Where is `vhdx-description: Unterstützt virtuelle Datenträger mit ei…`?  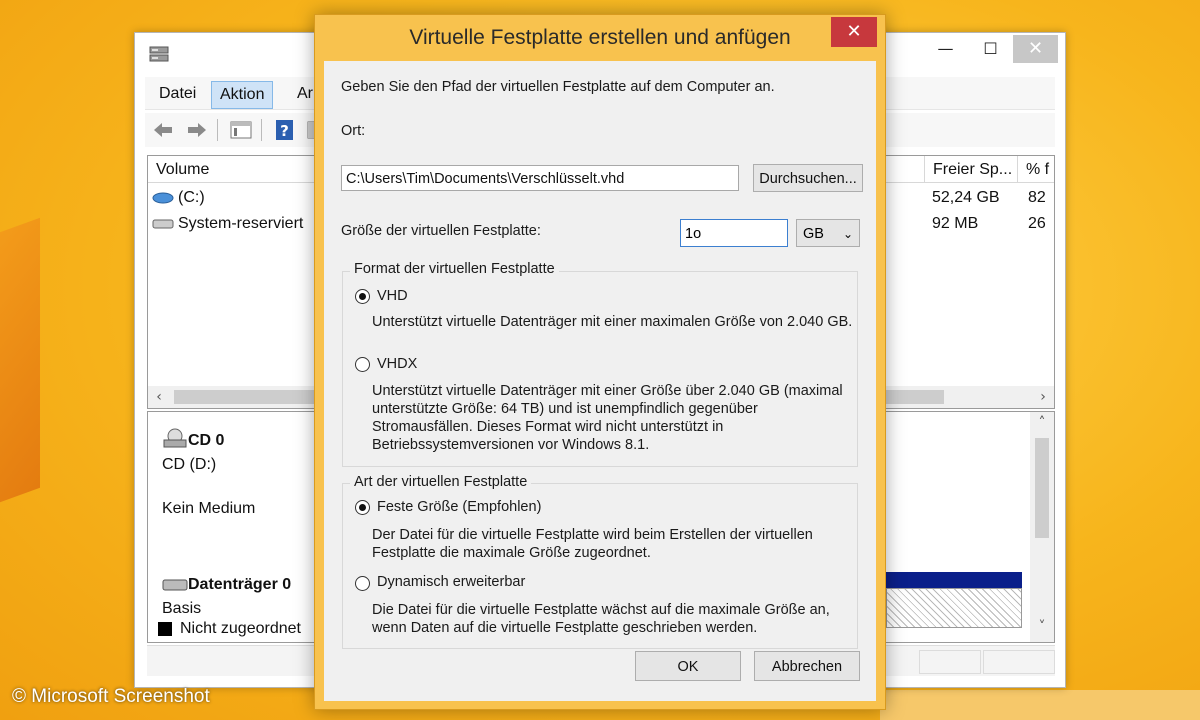 vhdx-description: Unterstützt virtuelle Datenträger mit ei… is located at coordinates (607, 418).